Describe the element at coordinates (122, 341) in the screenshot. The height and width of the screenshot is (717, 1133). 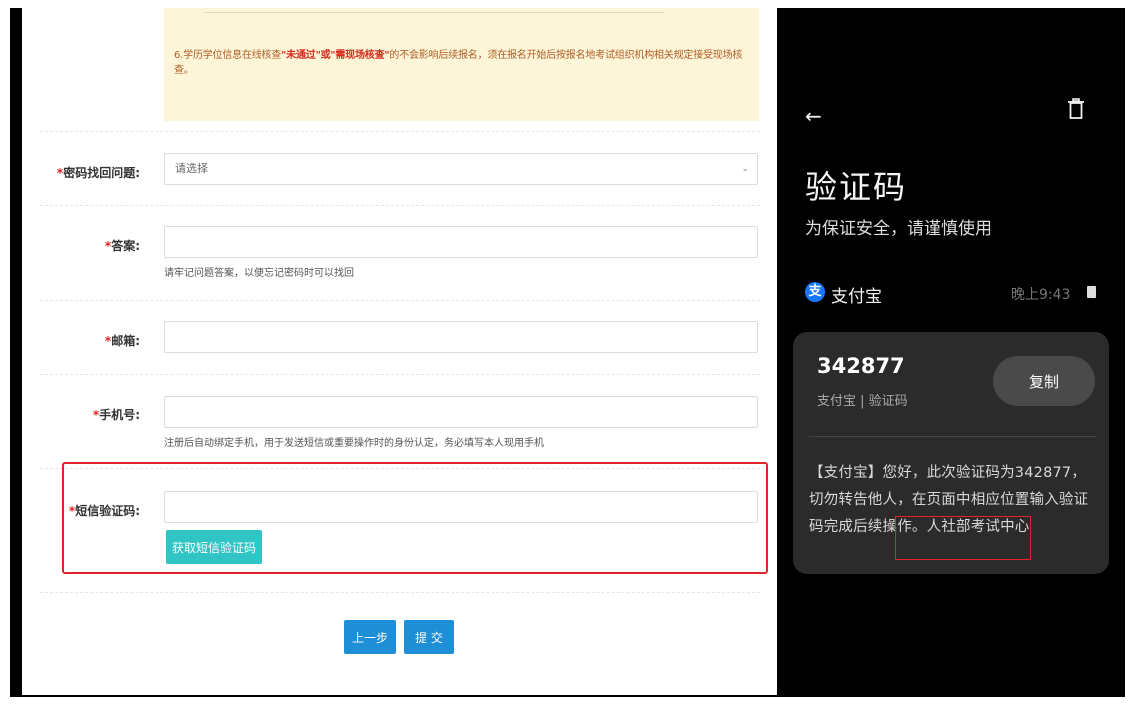
I see `email-label: *邮箱:` at that location.